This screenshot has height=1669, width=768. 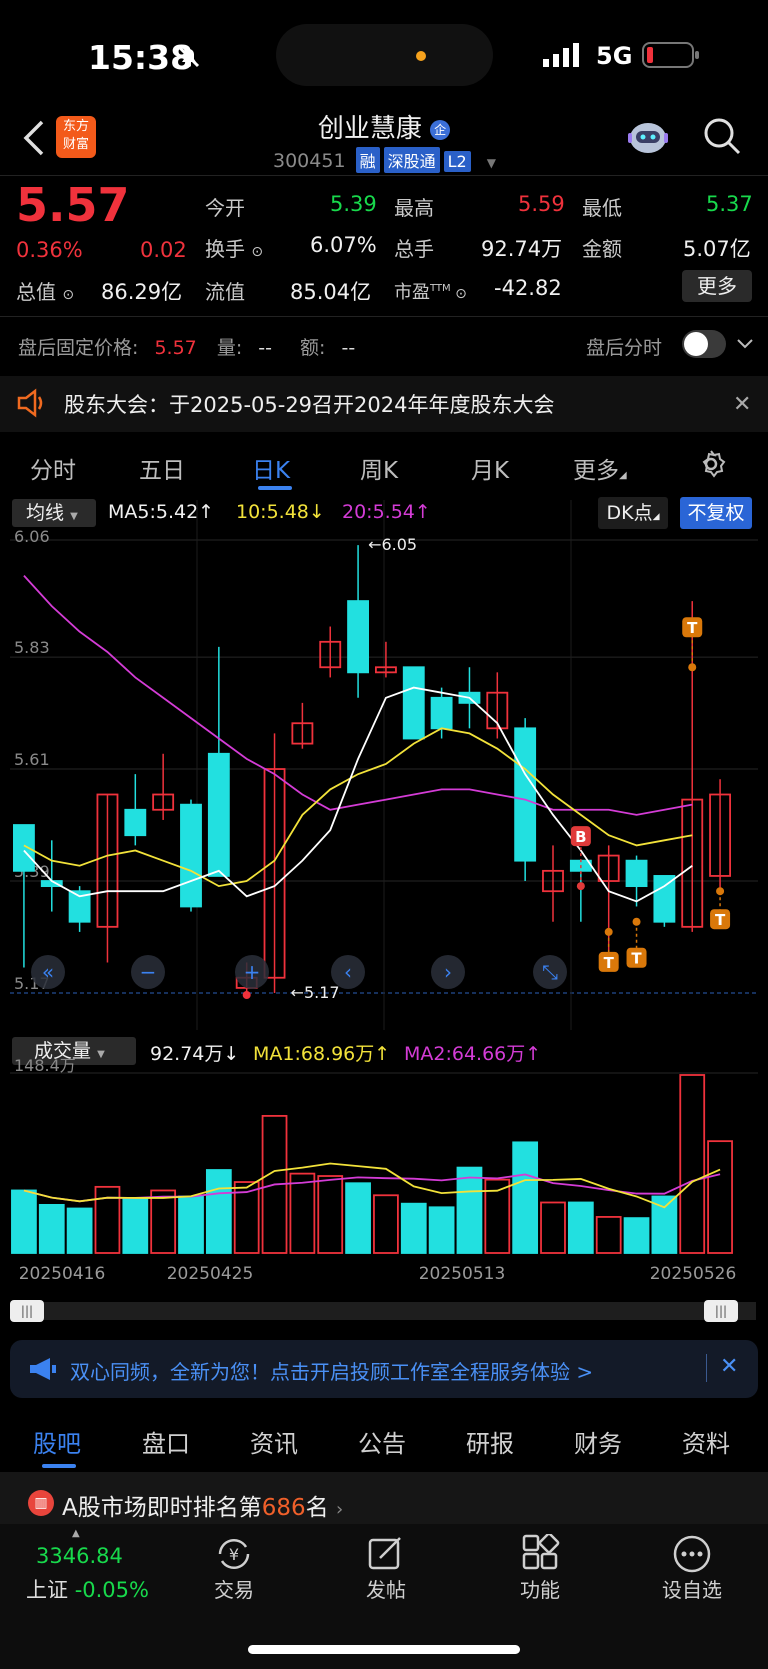 I want to click on amount-value: 5.07亿, so click(x=717, y=249).